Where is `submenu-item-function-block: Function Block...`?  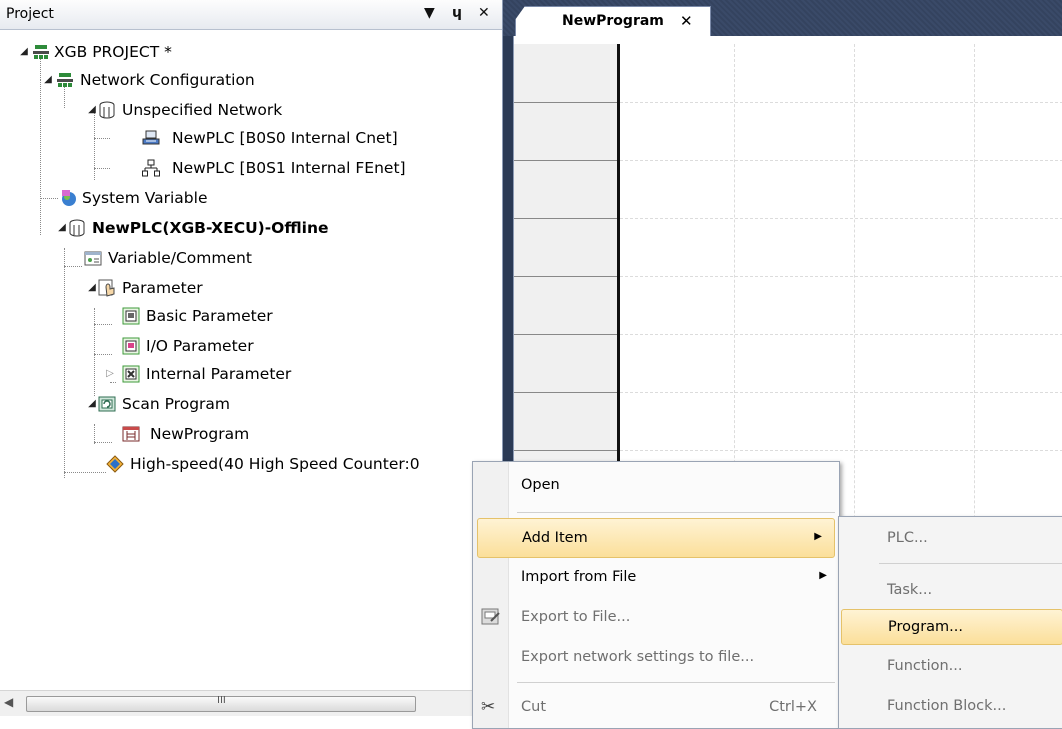 submenu-item-function-block: Function Block... is located at coordinates (951, 707).